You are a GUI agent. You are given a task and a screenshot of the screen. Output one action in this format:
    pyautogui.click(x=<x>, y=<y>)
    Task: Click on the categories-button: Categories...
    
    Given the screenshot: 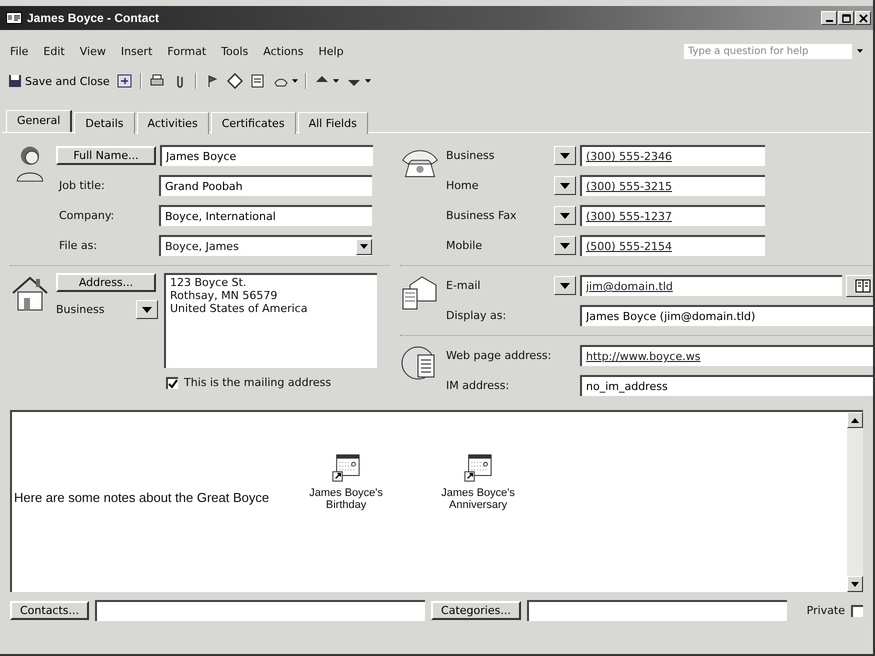 What is the action you would take?
    pyautogui.click(x=476, y=610)
    